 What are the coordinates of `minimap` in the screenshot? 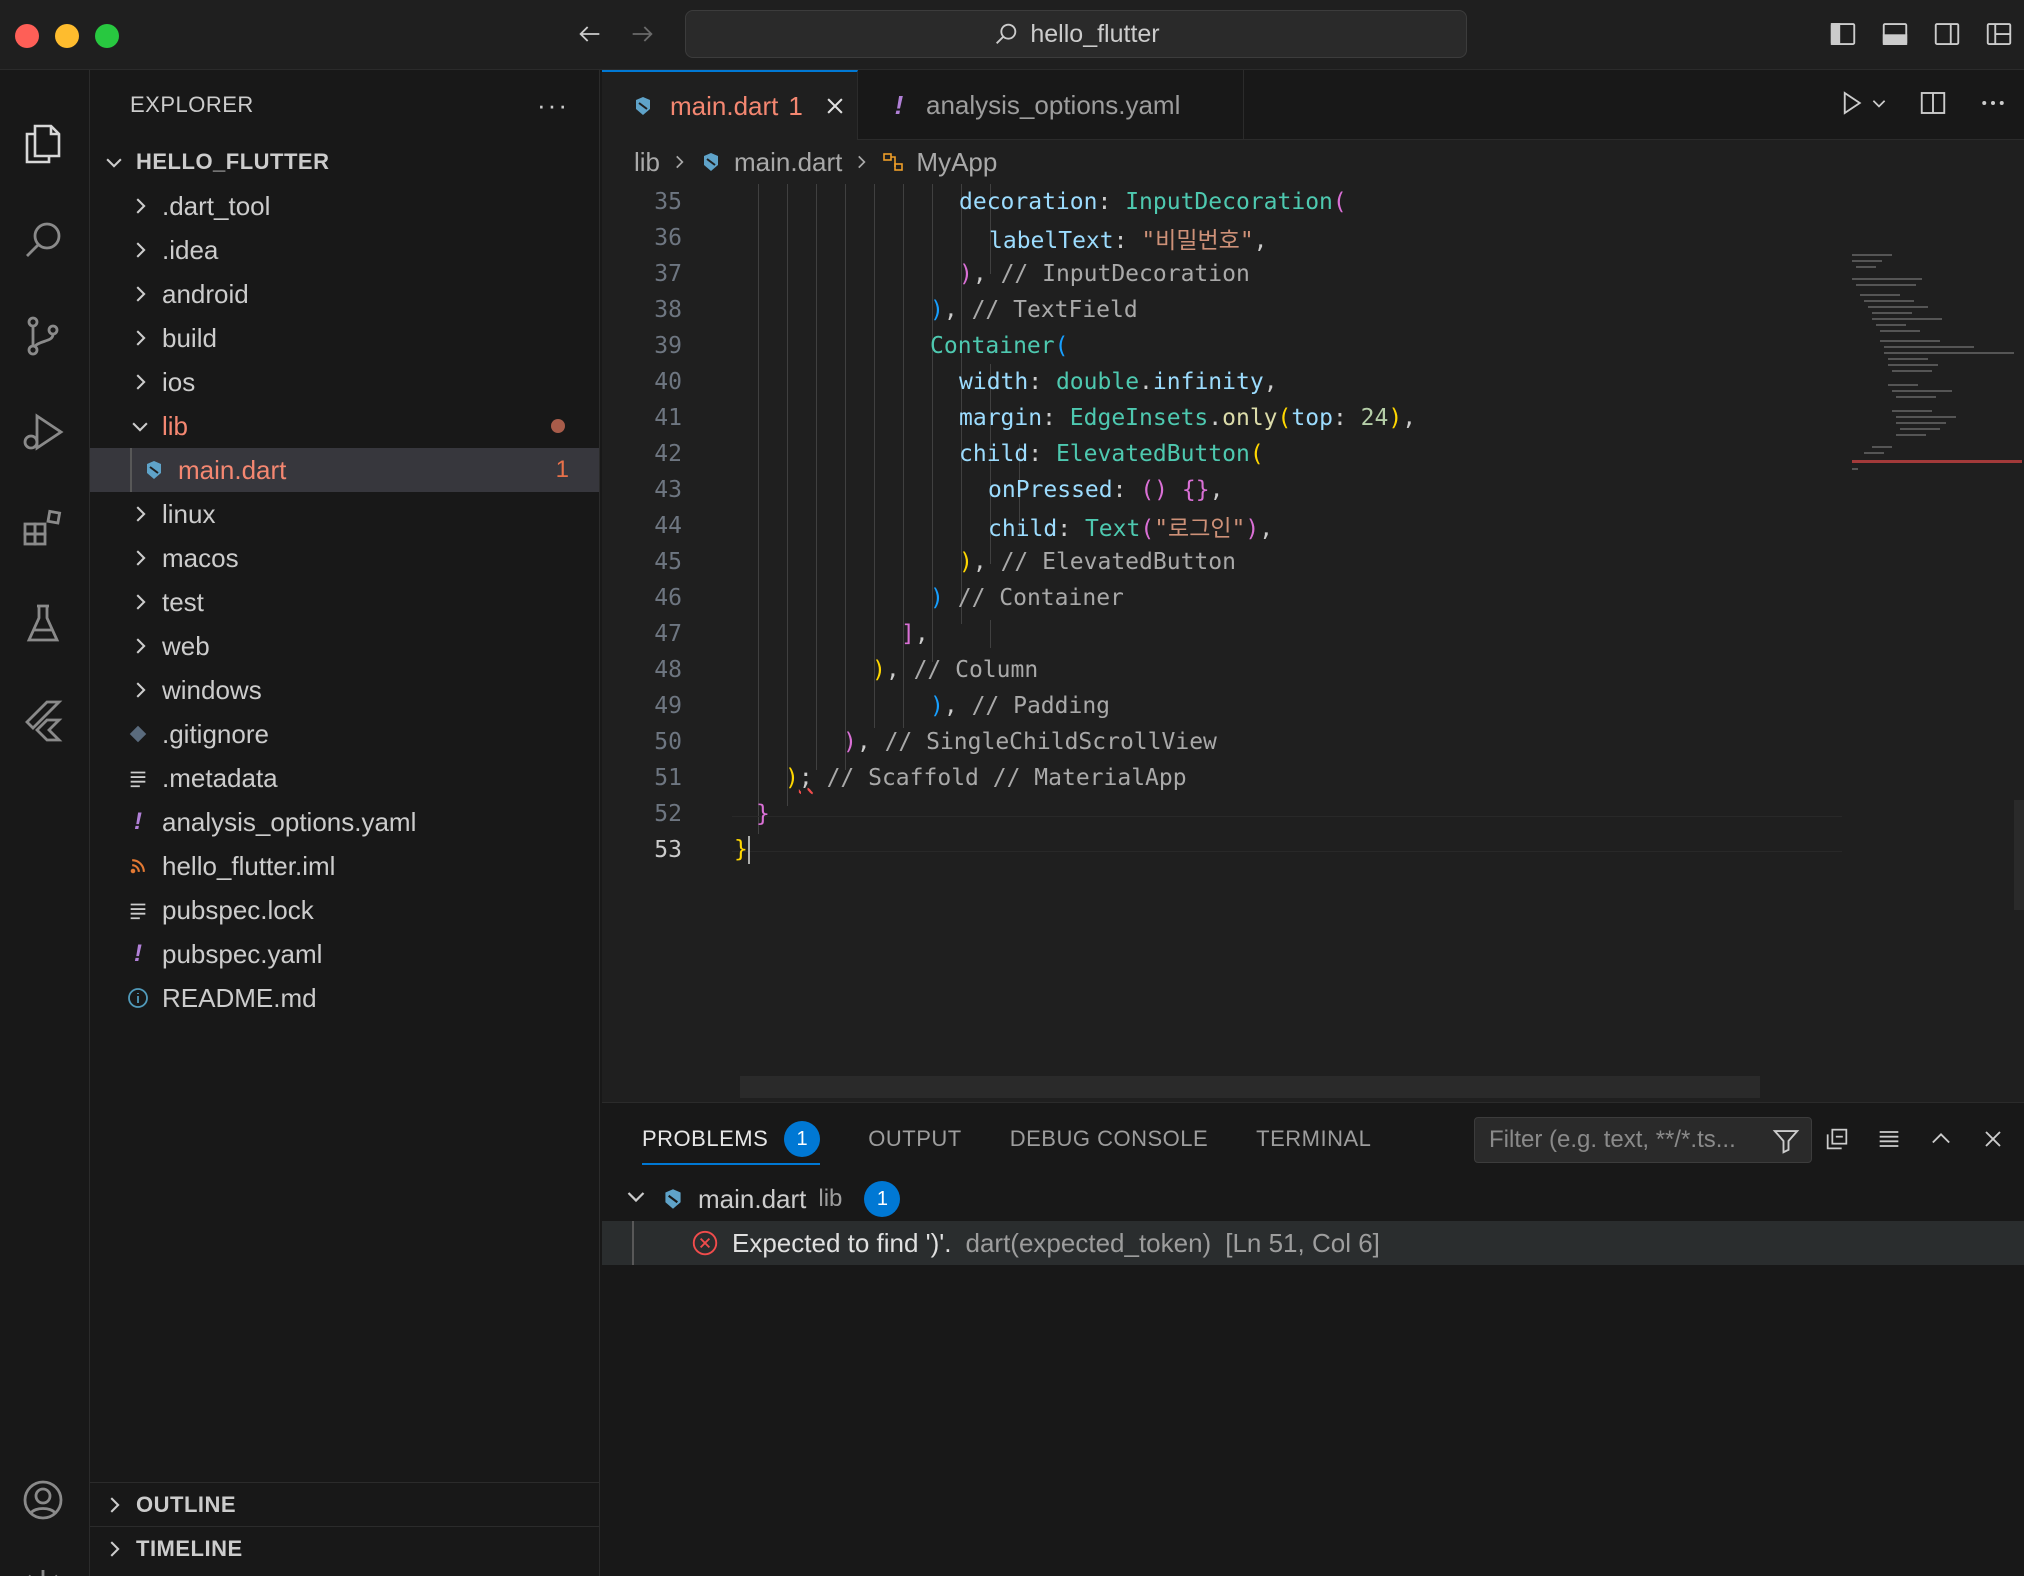 It's located at (1932, 384).